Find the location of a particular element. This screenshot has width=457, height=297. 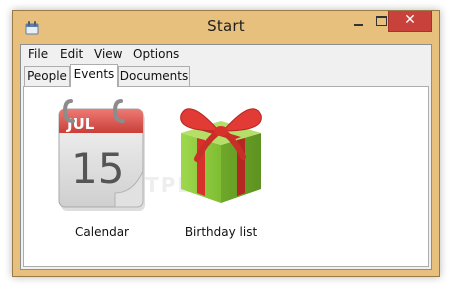

maximize-icon is located at coordinates (381, 21).